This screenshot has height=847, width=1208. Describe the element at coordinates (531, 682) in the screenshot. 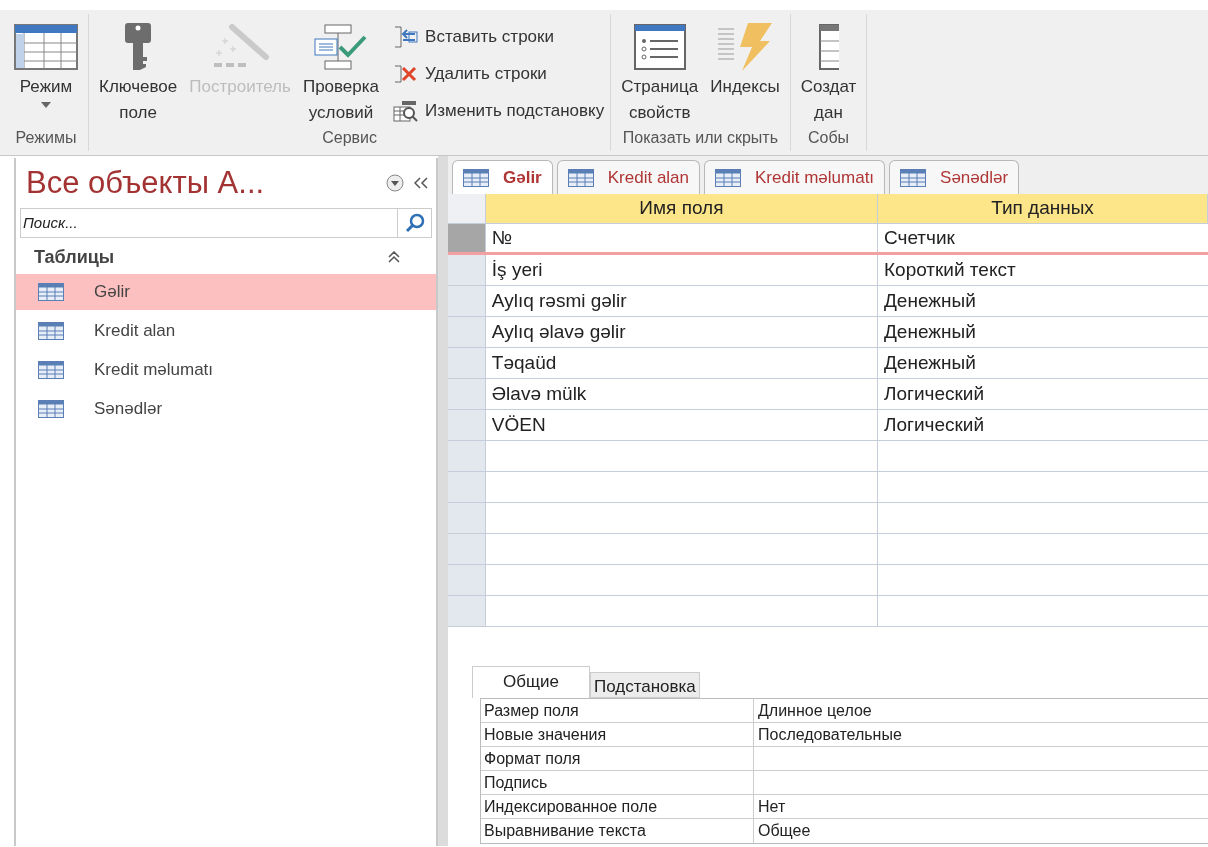

I see `property-tab: Общие` at that location.